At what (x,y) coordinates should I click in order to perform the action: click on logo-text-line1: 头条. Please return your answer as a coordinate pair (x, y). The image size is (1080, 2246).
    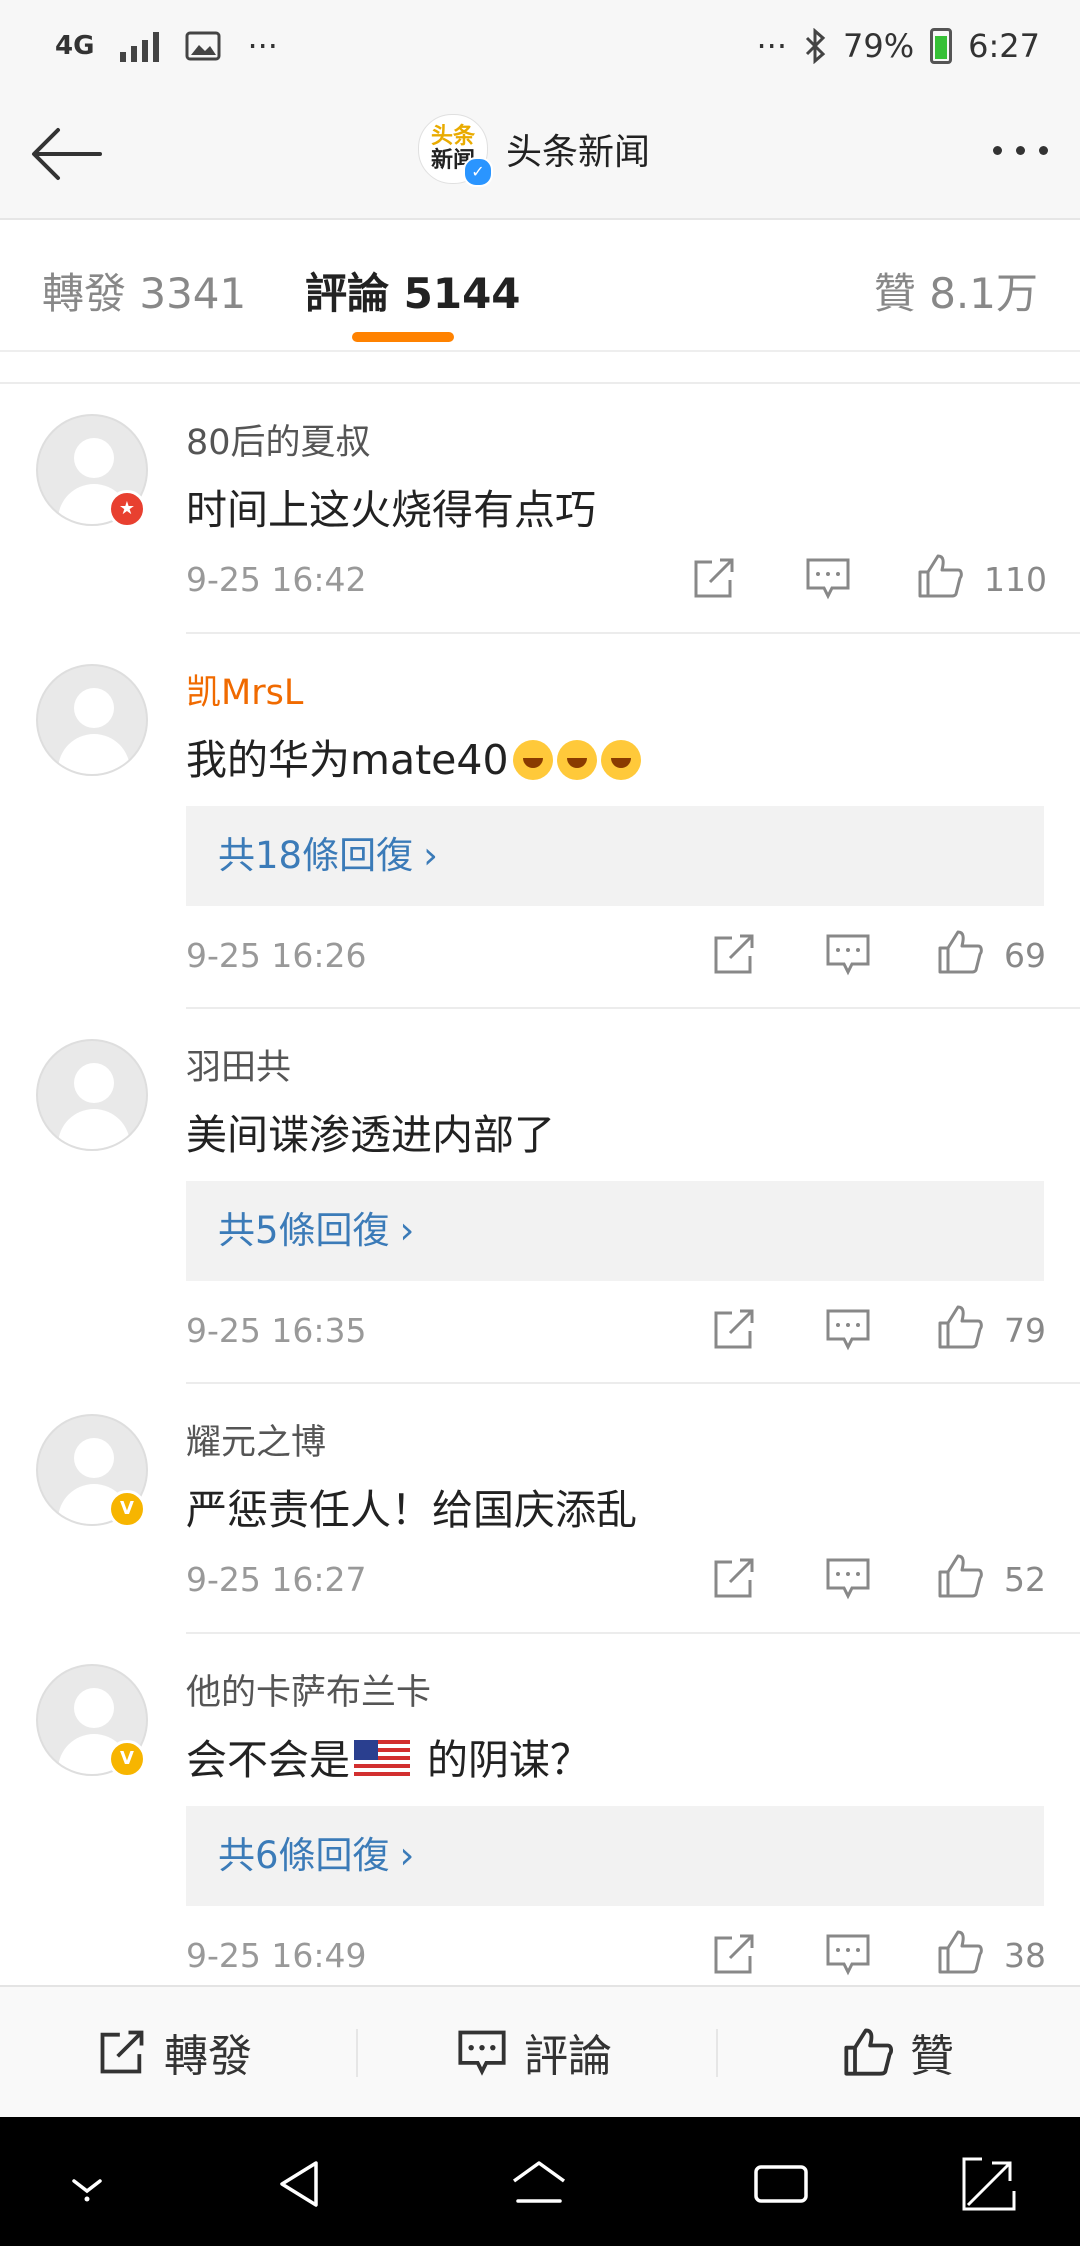
    Looking at the image, I should click on (452, 136).